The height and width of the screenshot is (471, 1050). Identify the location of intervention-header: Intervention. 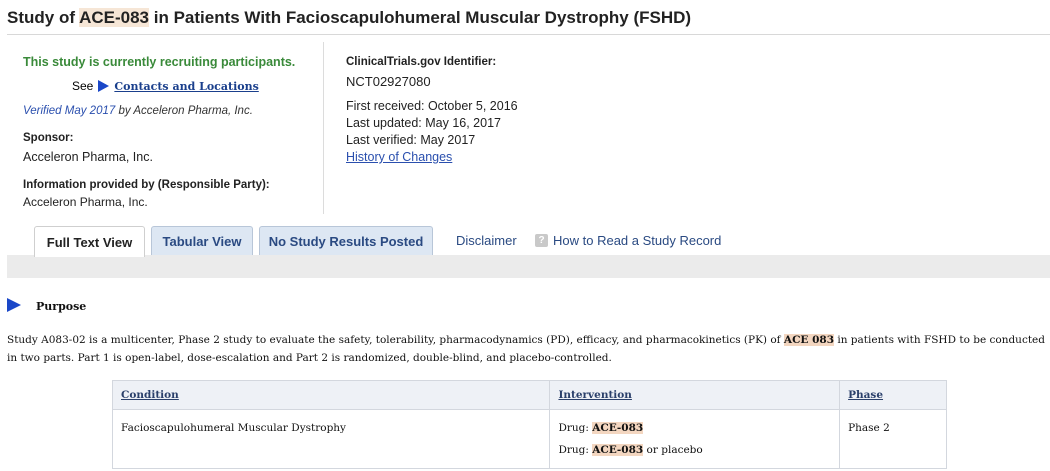
(695, 395).